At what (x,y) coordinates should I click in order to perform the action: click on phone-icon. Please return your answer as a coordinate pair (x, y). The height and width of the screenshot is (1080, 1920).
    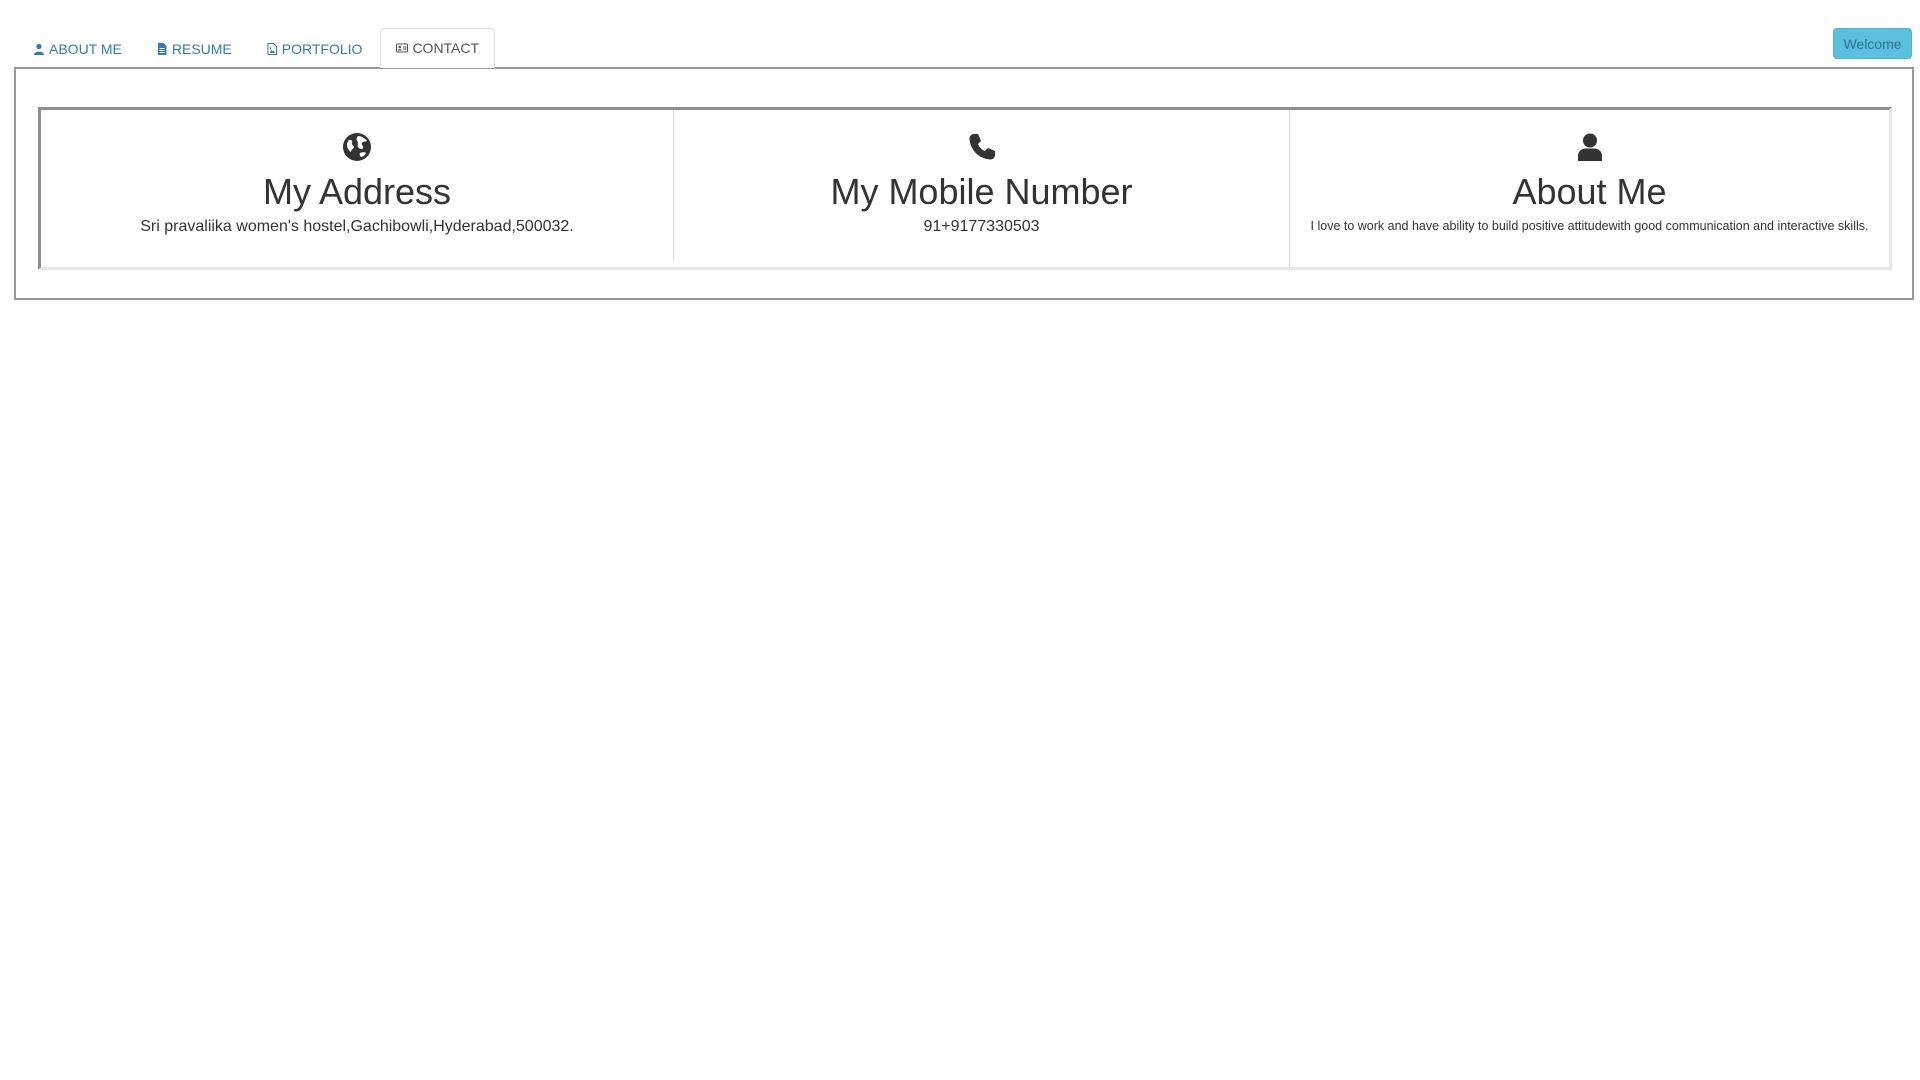
    Looking at the image, I should click on (982, 147).